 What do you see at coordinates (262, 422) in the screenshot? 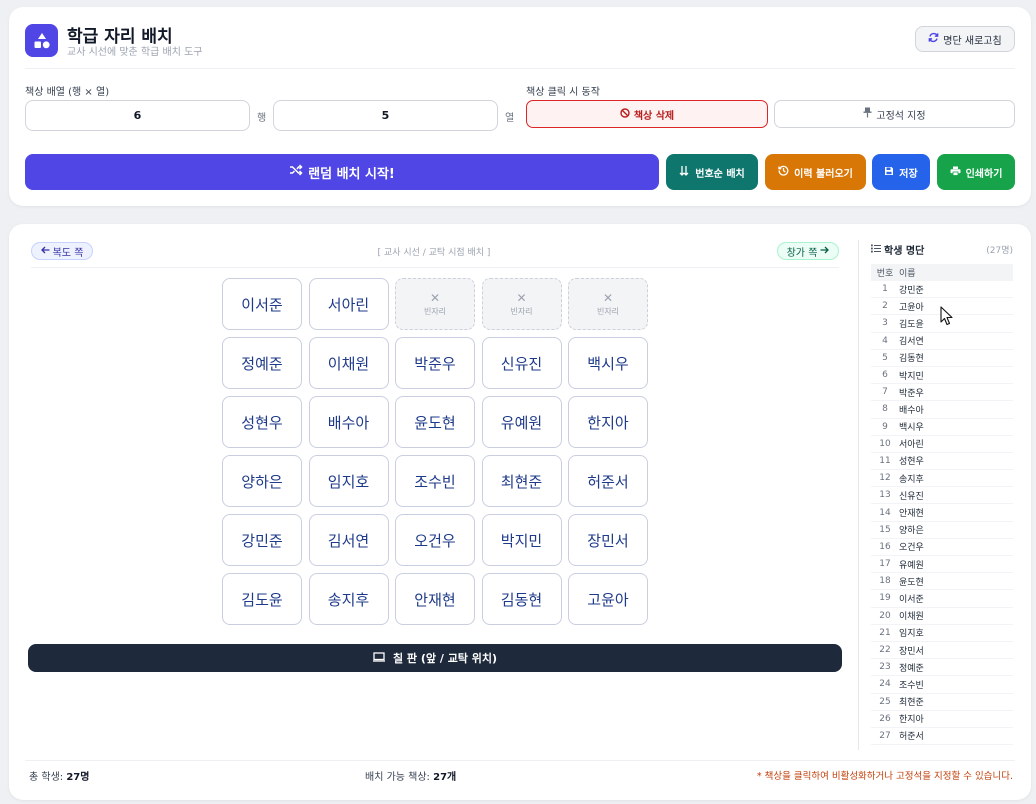
I see `seat: 성현우` at bounding box center [262, 422].